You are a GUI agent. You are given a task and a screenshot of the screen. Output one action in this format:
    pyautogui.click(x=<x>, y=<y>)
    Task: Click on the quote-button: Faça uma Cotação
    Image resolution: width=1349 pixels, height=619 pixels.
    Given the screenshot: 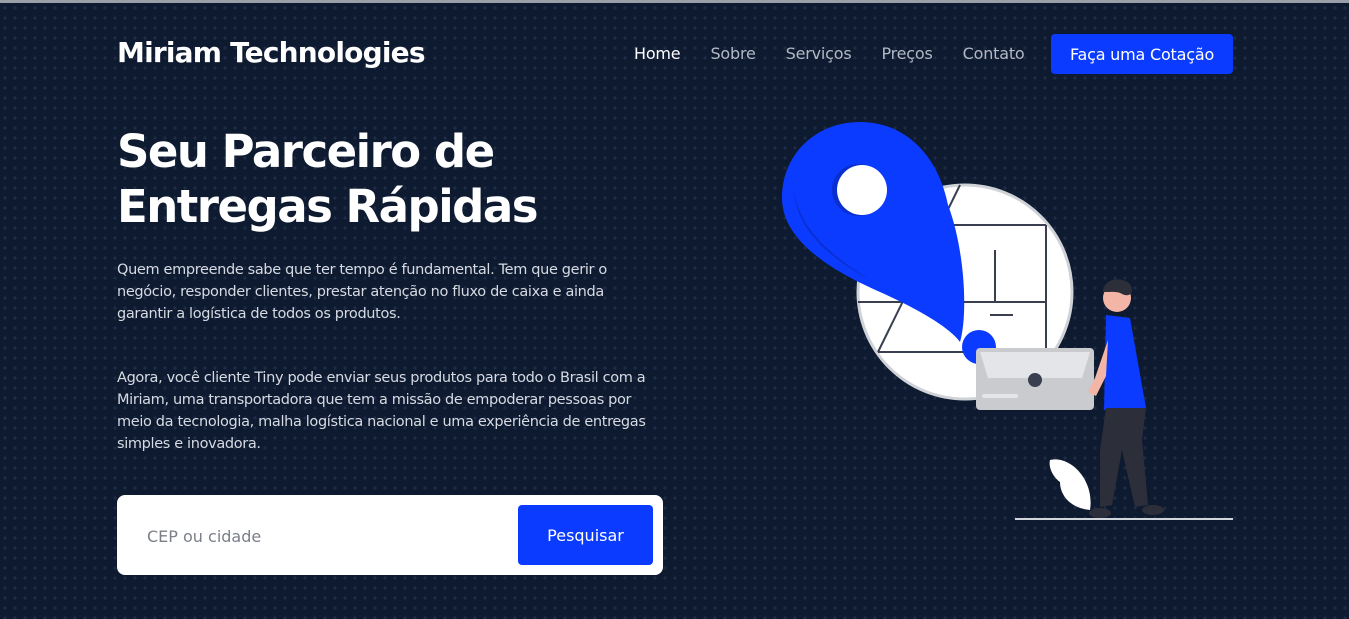 What is the action you would take?
    pyautogui.click(x=1142, y=54)
    